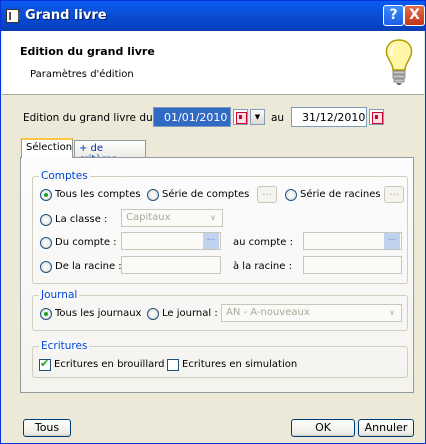 Image resolution: width=426 pixels, height=444 pixels. Describe the element at coordinates (393, 15) in the screenshot. I see `help-button: ?` at that location.